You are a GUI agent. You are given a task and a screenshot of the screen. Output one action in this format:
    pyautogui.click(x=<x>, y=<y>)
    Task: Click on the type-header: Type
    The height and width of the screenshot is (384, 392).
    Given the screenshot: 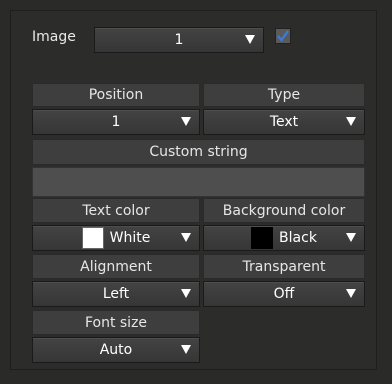 What is the action you would take?
    pyautogui.click(x=284, y=95)
    